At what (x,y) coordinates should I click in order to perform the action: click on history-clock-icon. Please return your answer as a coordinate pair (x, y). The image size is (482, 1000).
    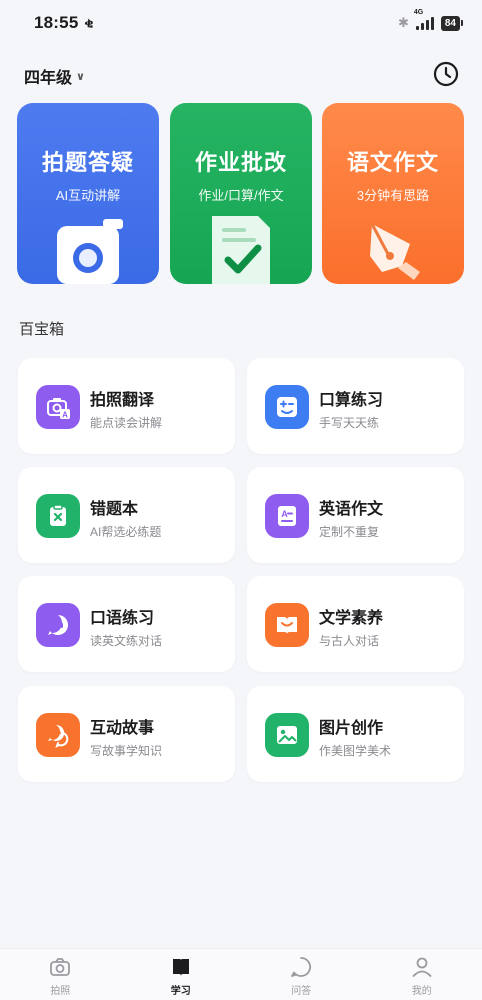
    Looking at the image, I should click on (446, 74).